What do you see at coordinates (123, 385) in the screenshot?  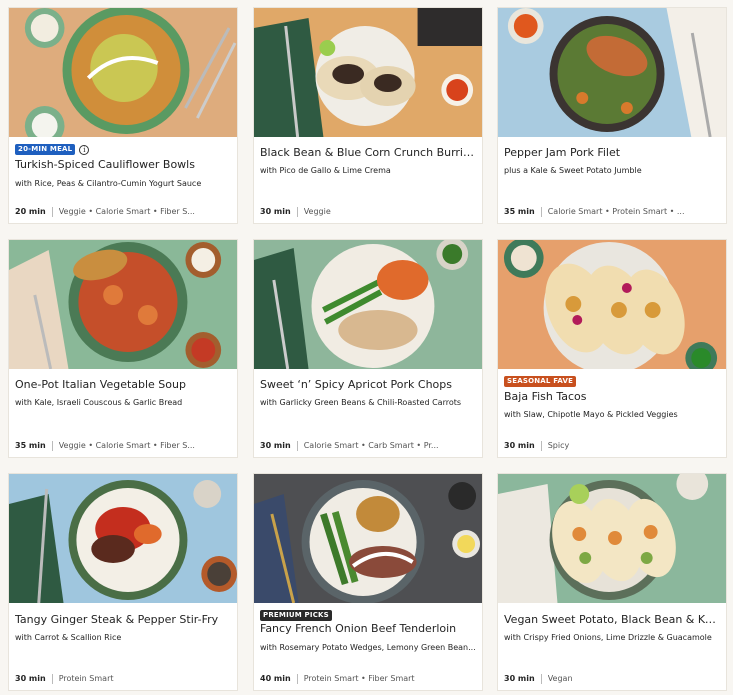 I see `recipe-title: One-Pot Italian Vegetable Soup` at bounding box center [123, 385].